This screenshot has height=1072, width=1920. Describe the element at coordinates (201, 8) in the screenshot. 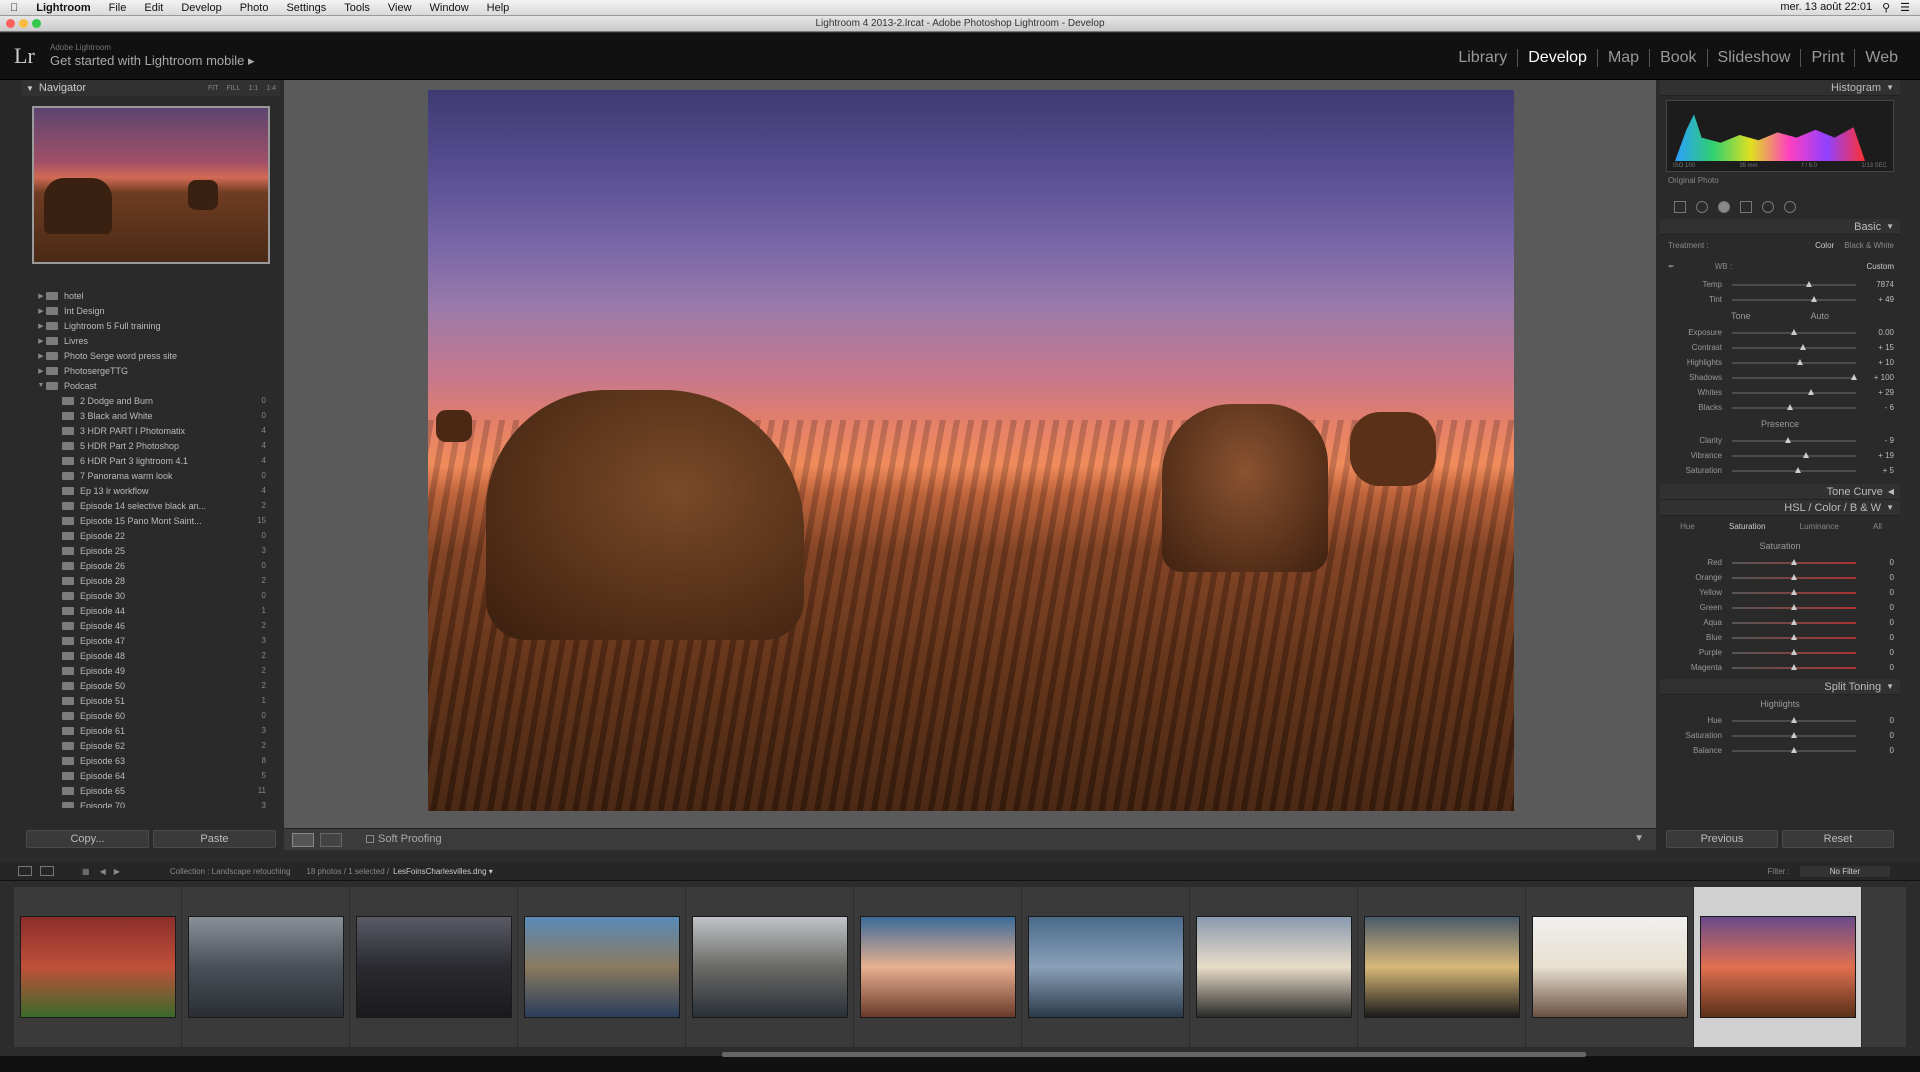

I see `menu-develop: Develop` at that location.